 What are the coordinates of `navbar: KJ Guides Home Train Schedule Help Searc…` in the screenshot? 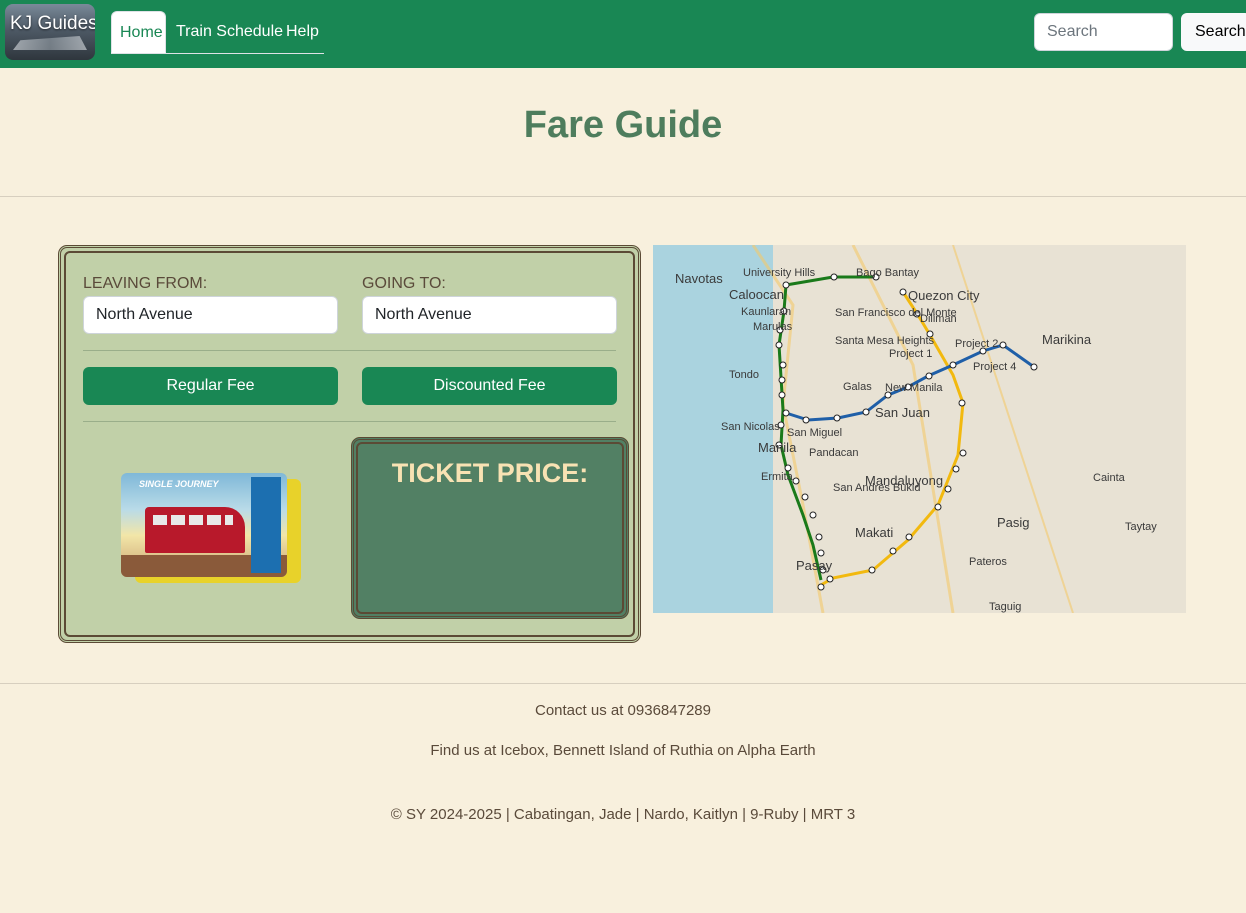 It's located at (623, 34).